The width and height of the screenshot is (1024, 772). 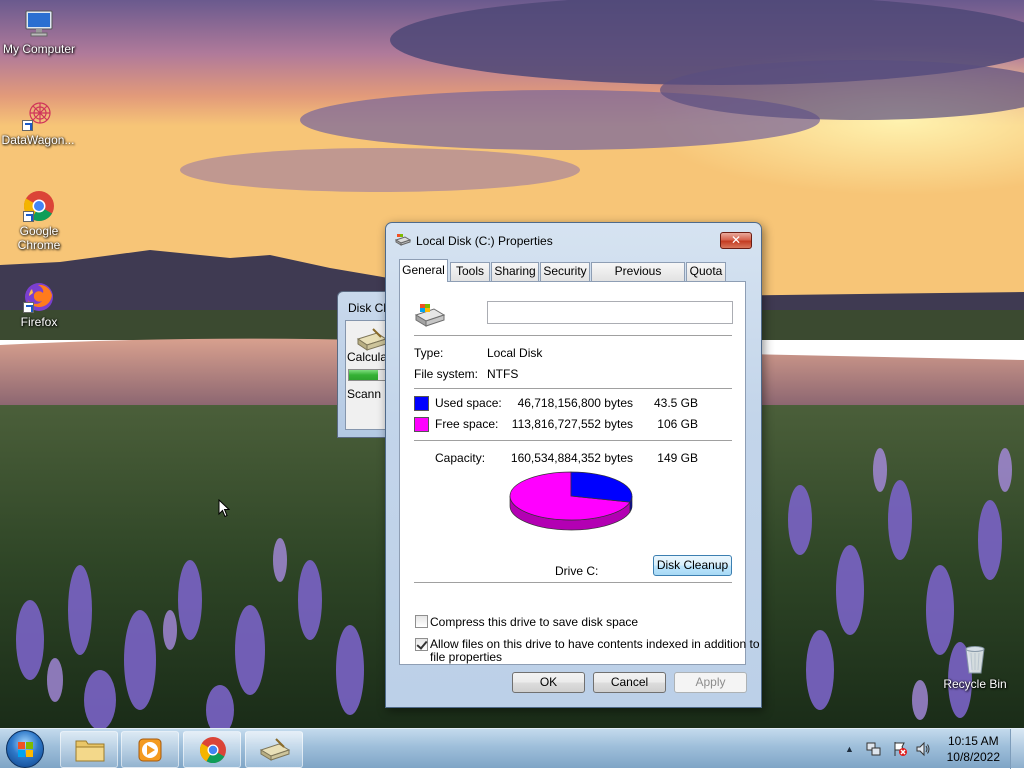 What do you see at coordinates (900, 749) in the screenshot?
I see `action-center-flag-icon` at bounding box center [900, 749].